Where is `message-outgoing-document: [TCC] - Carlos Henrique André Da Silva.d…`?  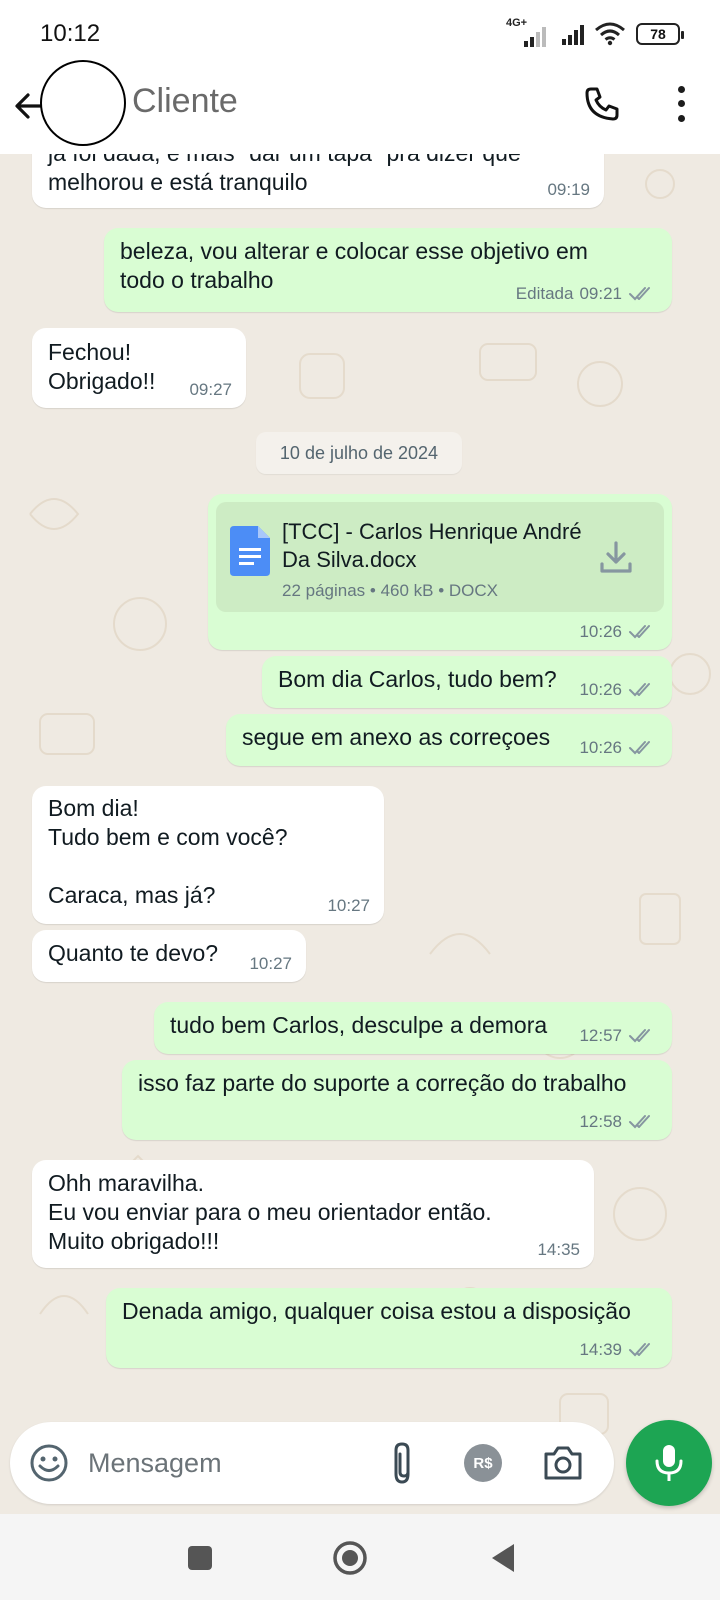 message-outgoing-document: [TCC] - Carlos Henrique André Da Silva.d… is located at coordinates (440, 572).